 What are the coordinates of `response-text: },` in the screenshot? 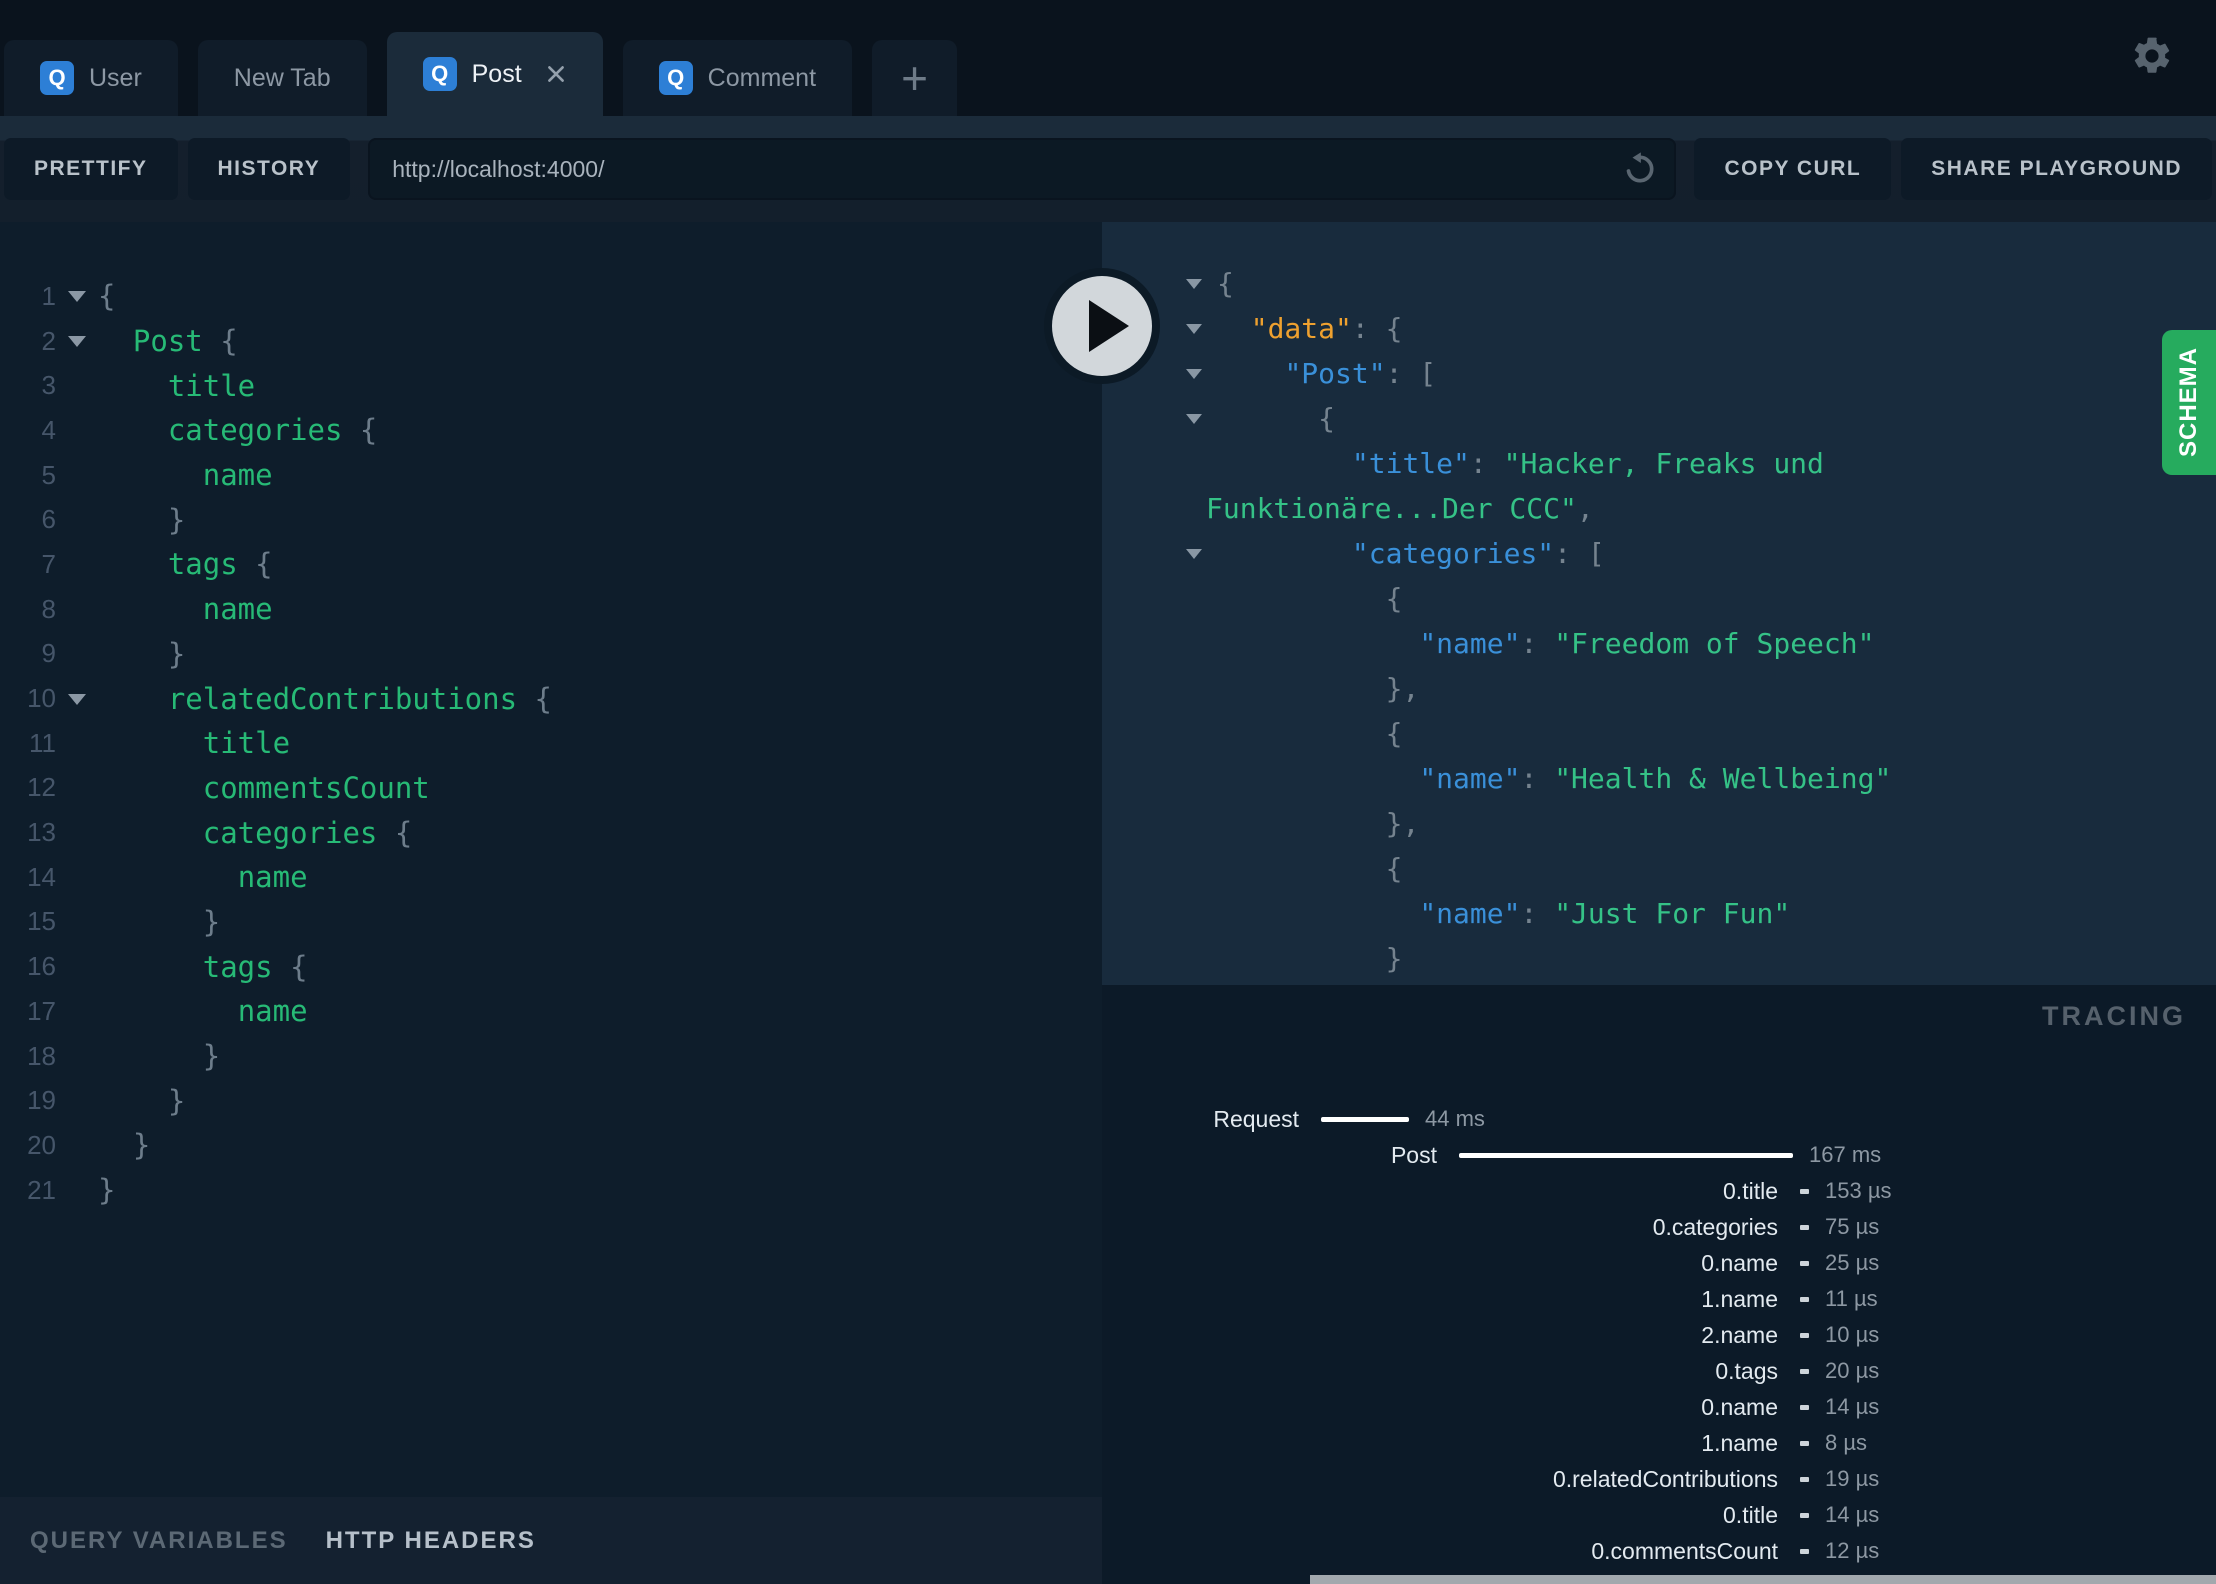 It's located at (1402, 688).